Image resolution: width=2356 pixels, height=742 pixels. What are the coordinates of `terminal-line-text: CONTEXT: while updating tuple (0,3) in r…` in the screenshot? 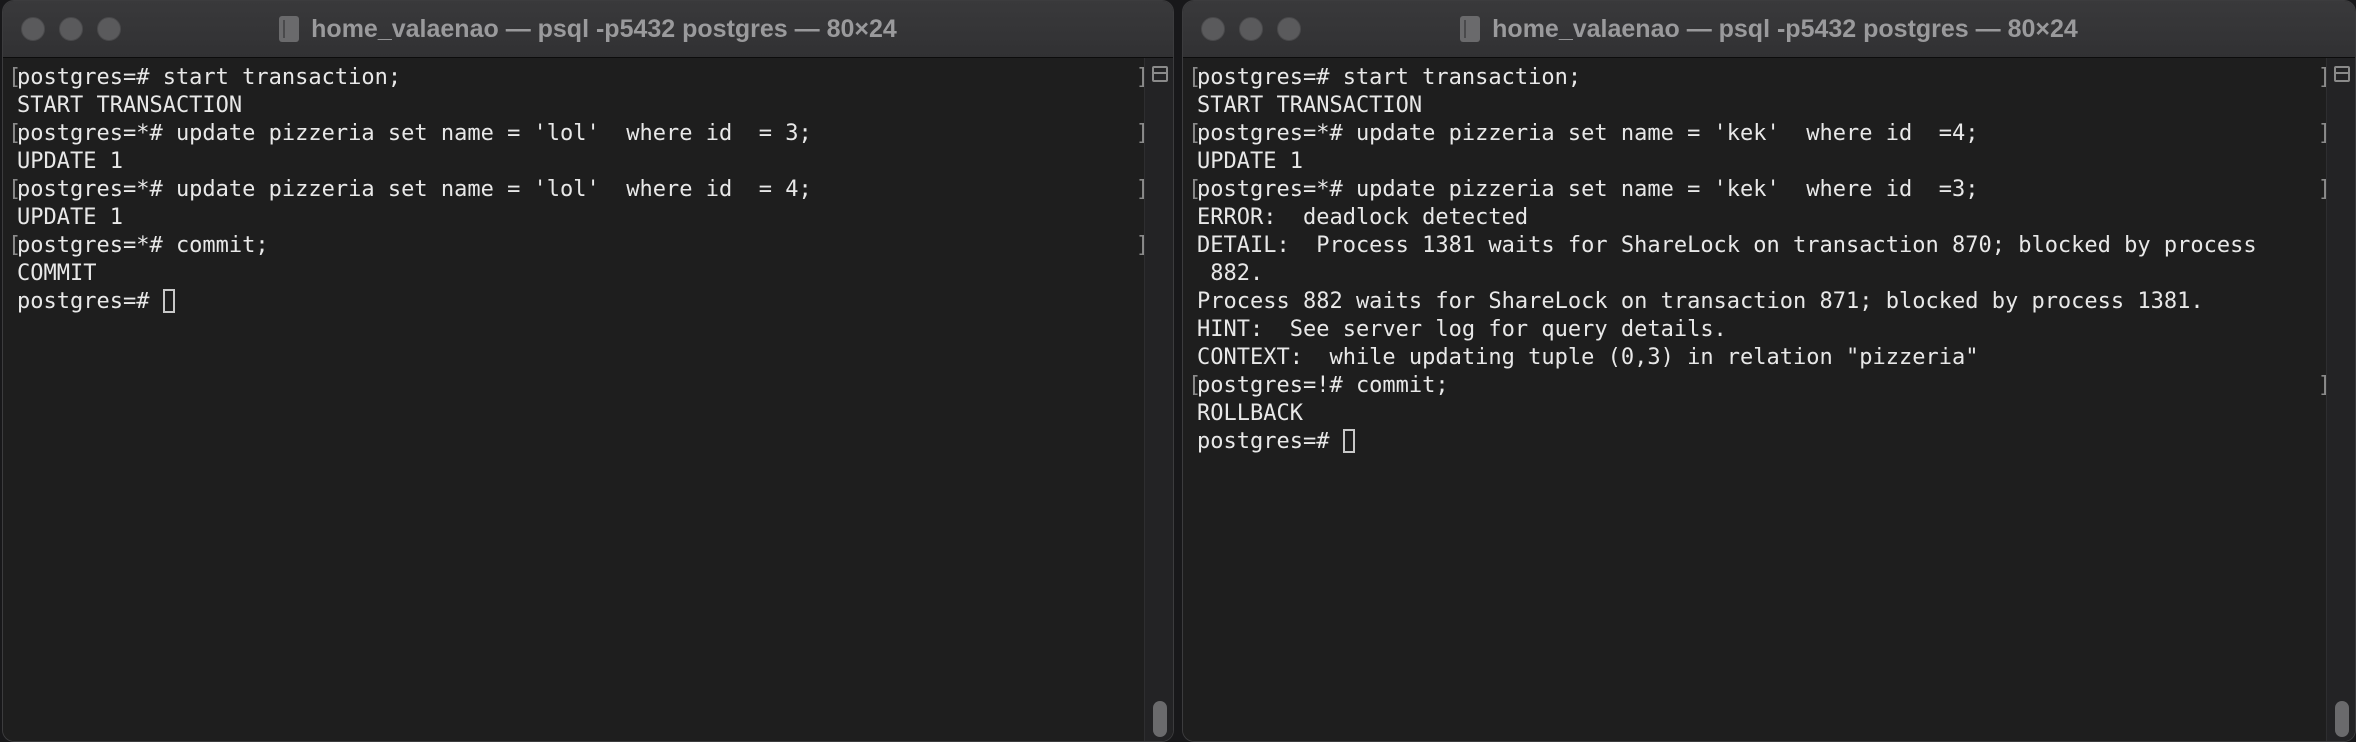 It's located at (1588, 357).